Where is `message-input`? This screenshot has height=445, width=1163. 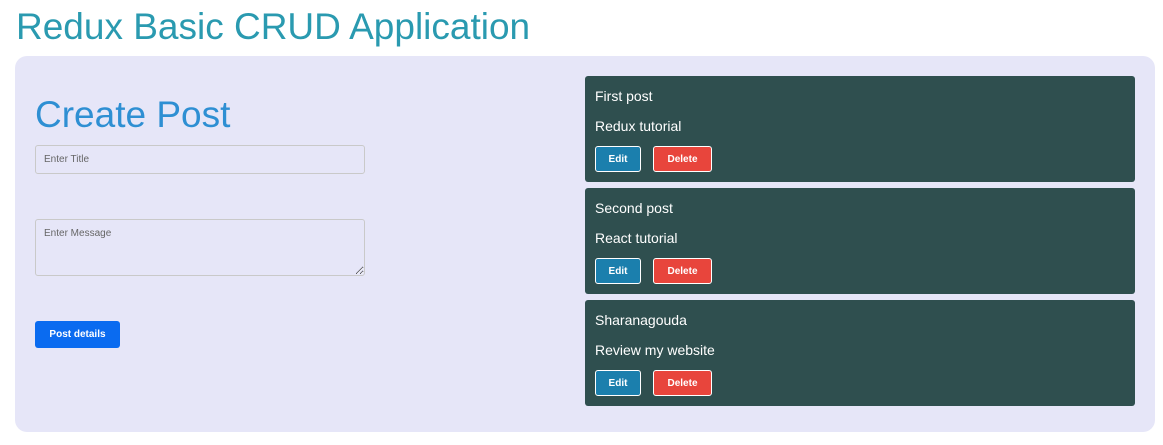 message-input is located at coordinates (200, 247).